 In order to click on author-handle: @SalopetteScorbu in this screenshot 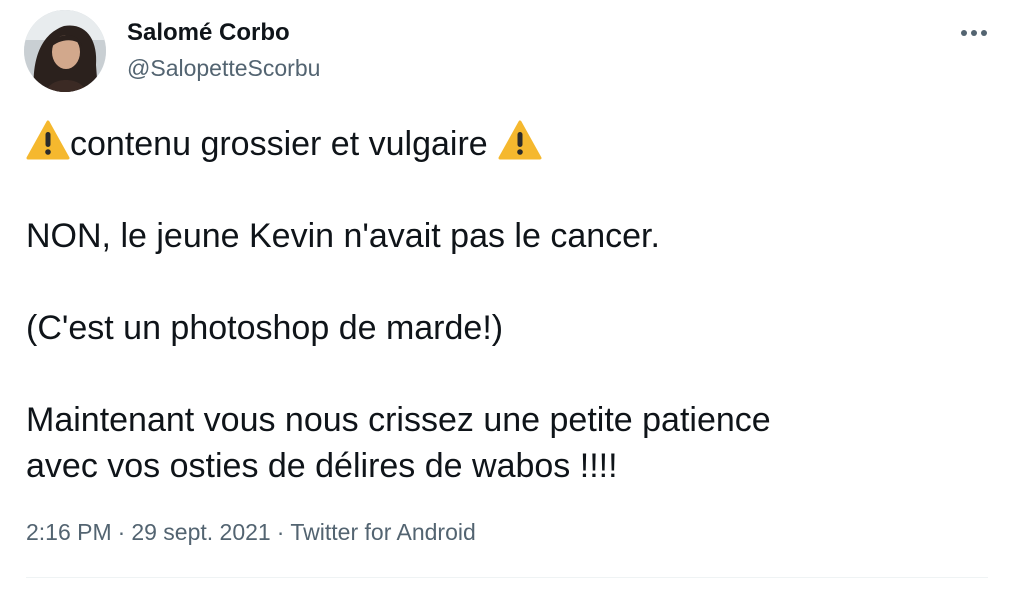, I will do `click(223, 68)`.